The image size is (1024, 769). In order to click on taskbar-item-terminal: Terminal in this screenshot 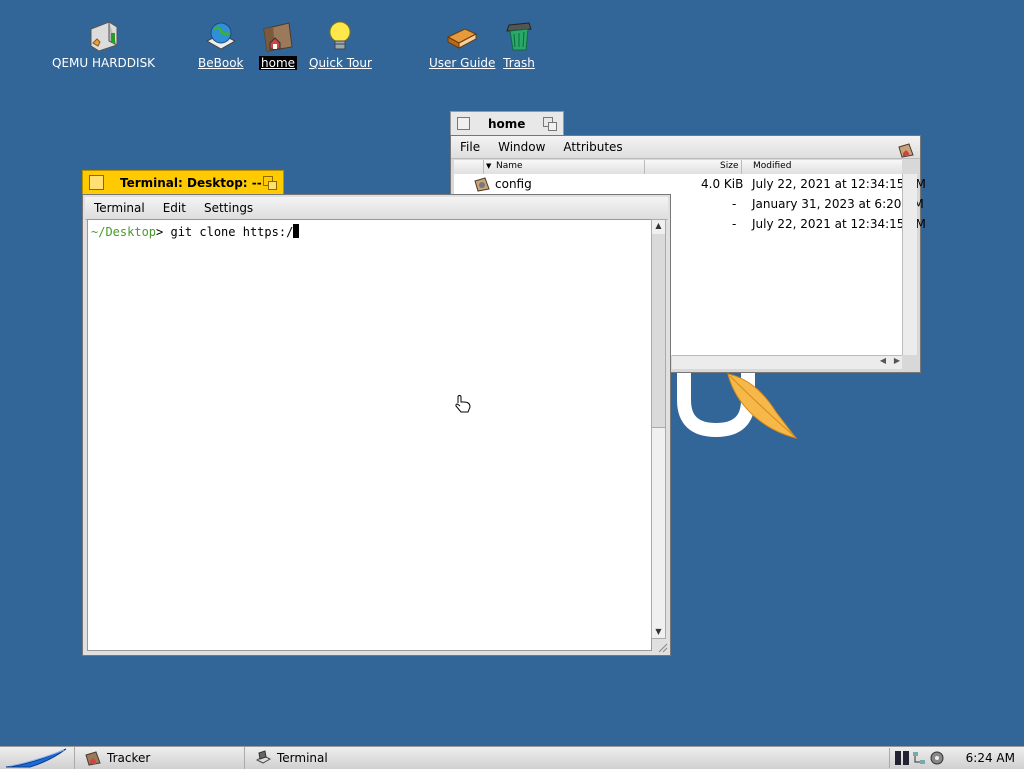, I will do `click(328, 758)`.